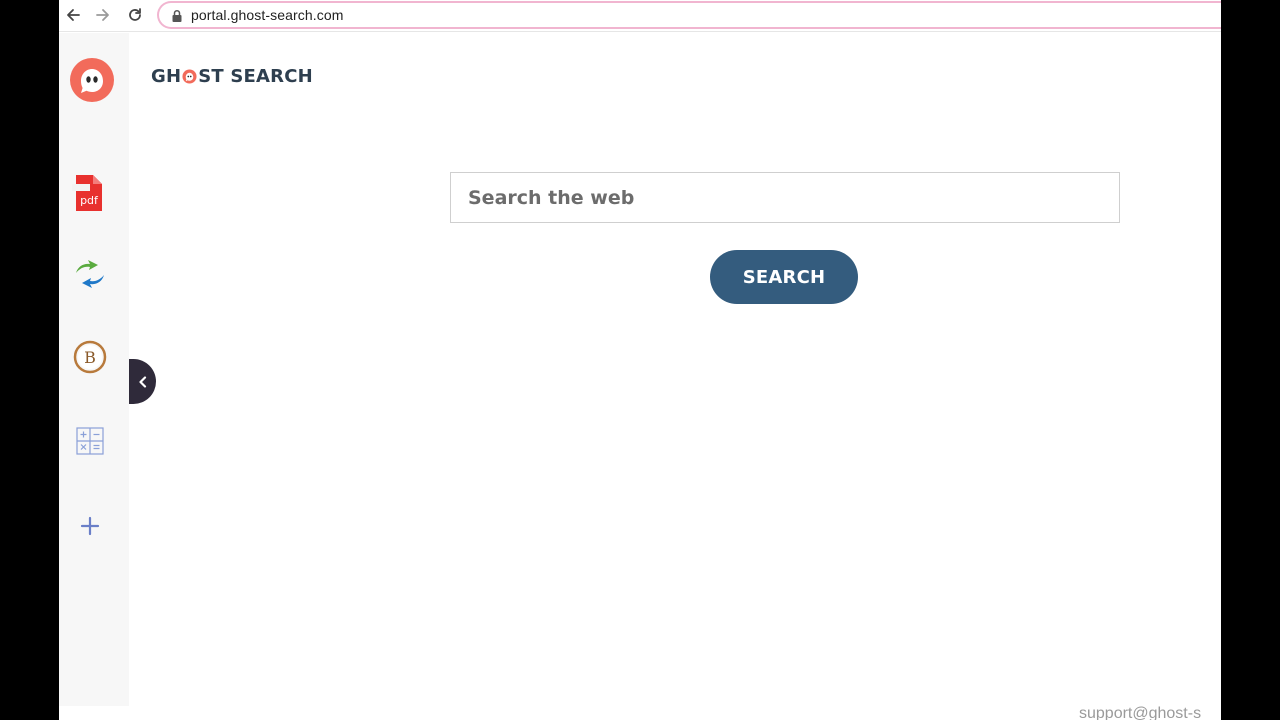 Image resolution: width=1280 pixels, height=720 pixels. Describe the element at coordinates (689, 15) in the screenshot. I see `address-bar: portal.ghost-search.com` at that location.